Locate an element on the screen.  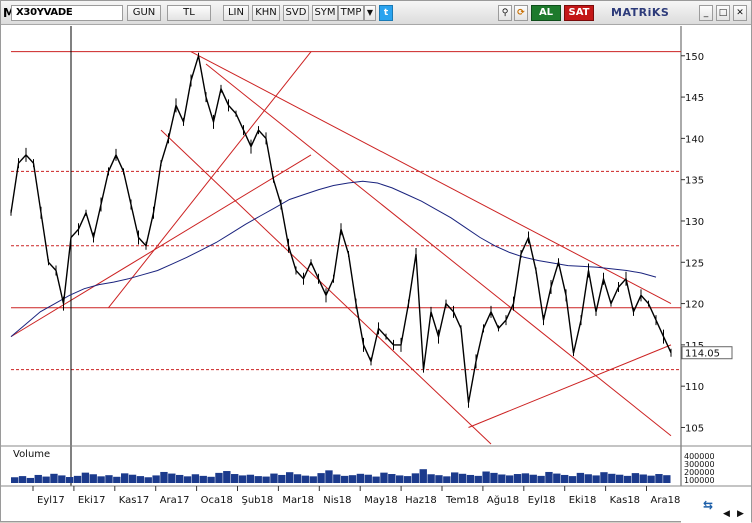
period-button: GUN is located at coordinates (144, 13).